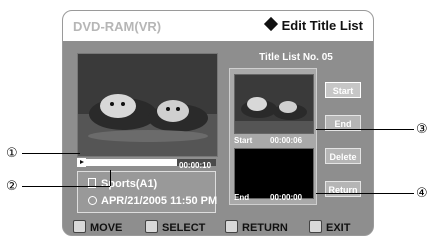 The image size is (434, 242). I want to click on end-thumbnail, so click(274, 173).